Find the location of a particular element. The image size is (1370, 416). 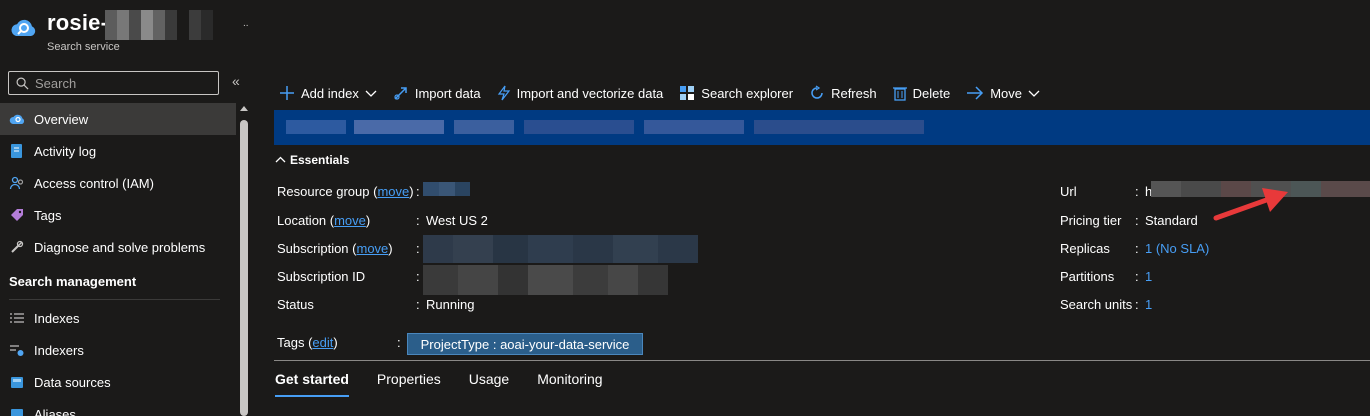

location-label: Location (move) is located at coordinates (323, 220).